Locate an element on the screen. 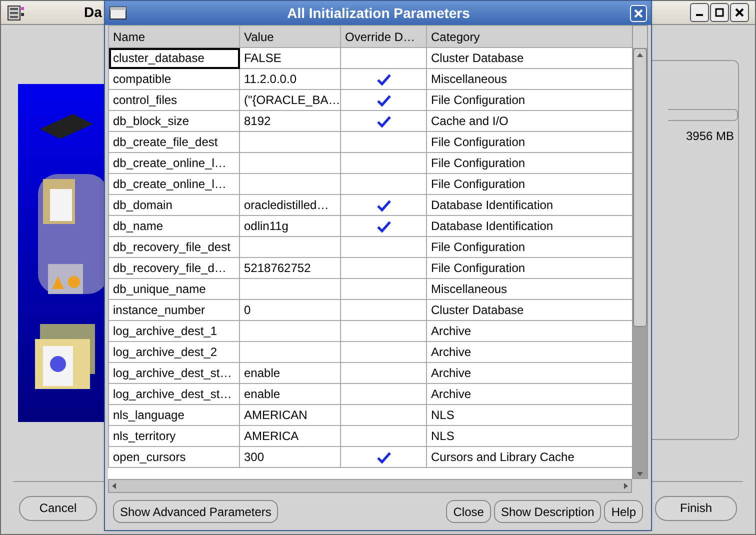  vertical-scrollbar is located at coordinates (640, 252).